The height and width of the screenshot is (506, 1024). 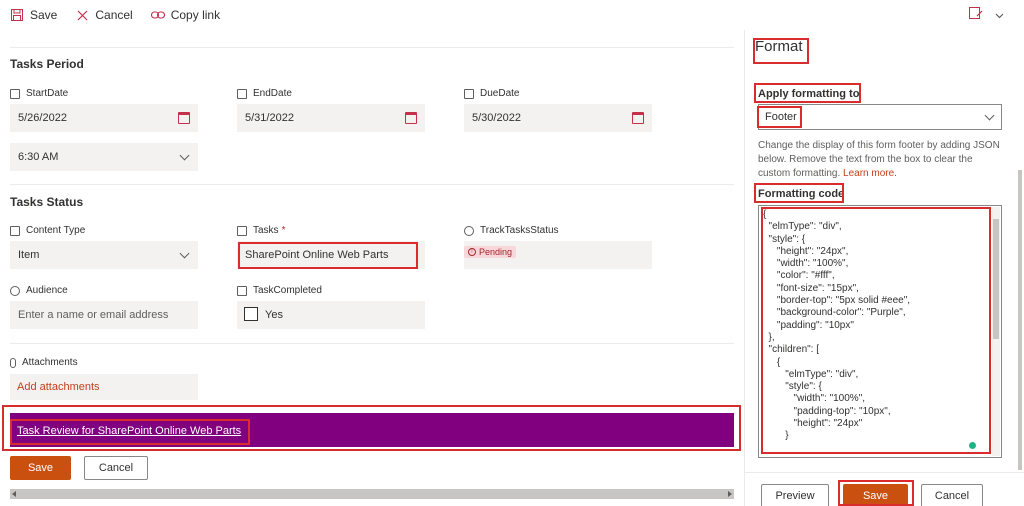 I want to click on time-dropdown: 6:30 AM, so click(x=104, y=157).